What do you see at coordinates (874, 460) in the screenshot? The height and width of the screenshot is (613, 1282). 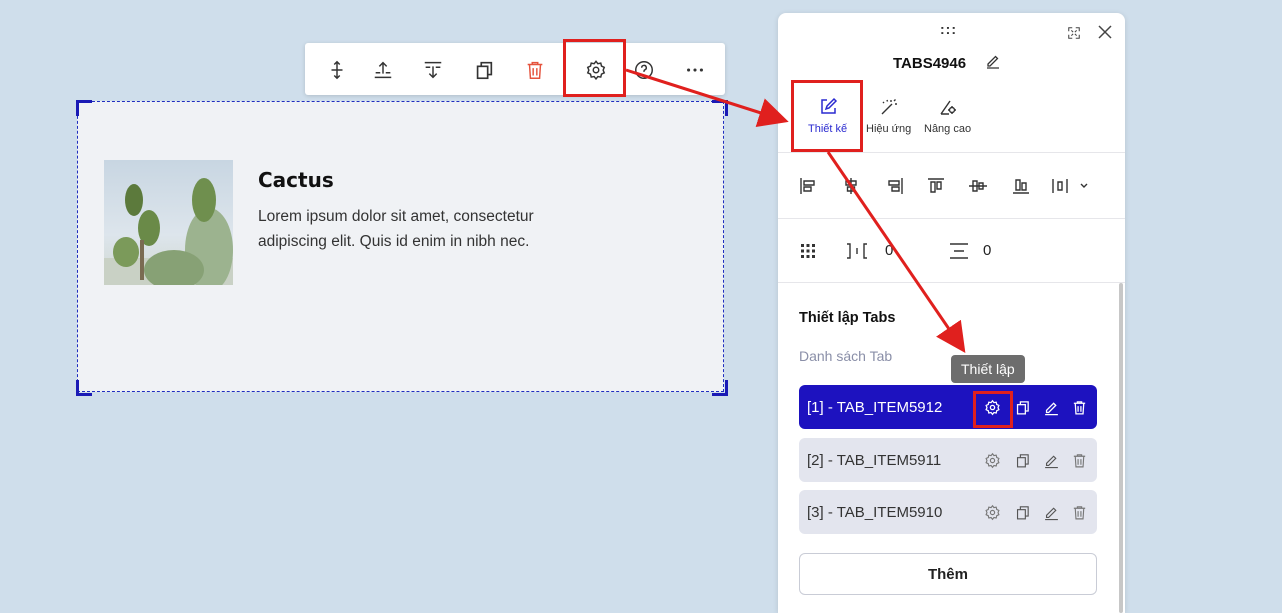 I see `tab-item-label: [2] - TAB_ITEM5911` at bounding box center [874, 460].